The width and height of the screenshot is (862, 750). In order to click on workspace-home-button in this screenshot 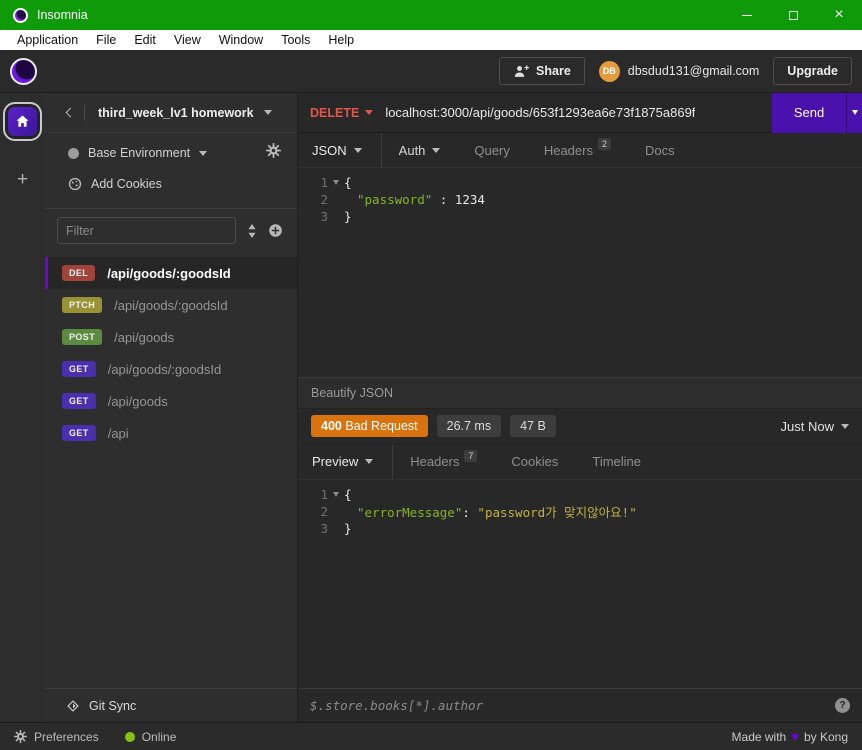, I will do `click(22, 121)`.